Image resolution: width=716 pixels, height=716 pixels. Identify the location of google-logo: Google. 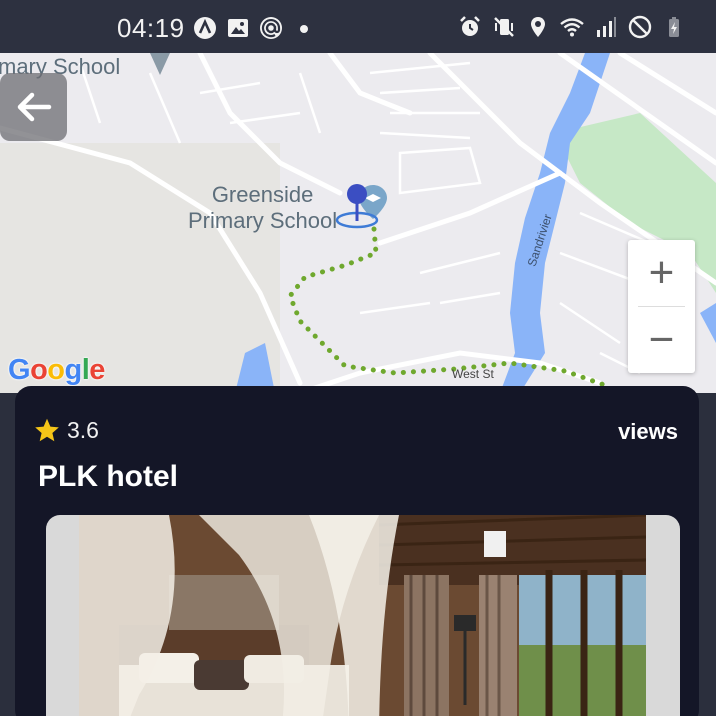
(56, 370).